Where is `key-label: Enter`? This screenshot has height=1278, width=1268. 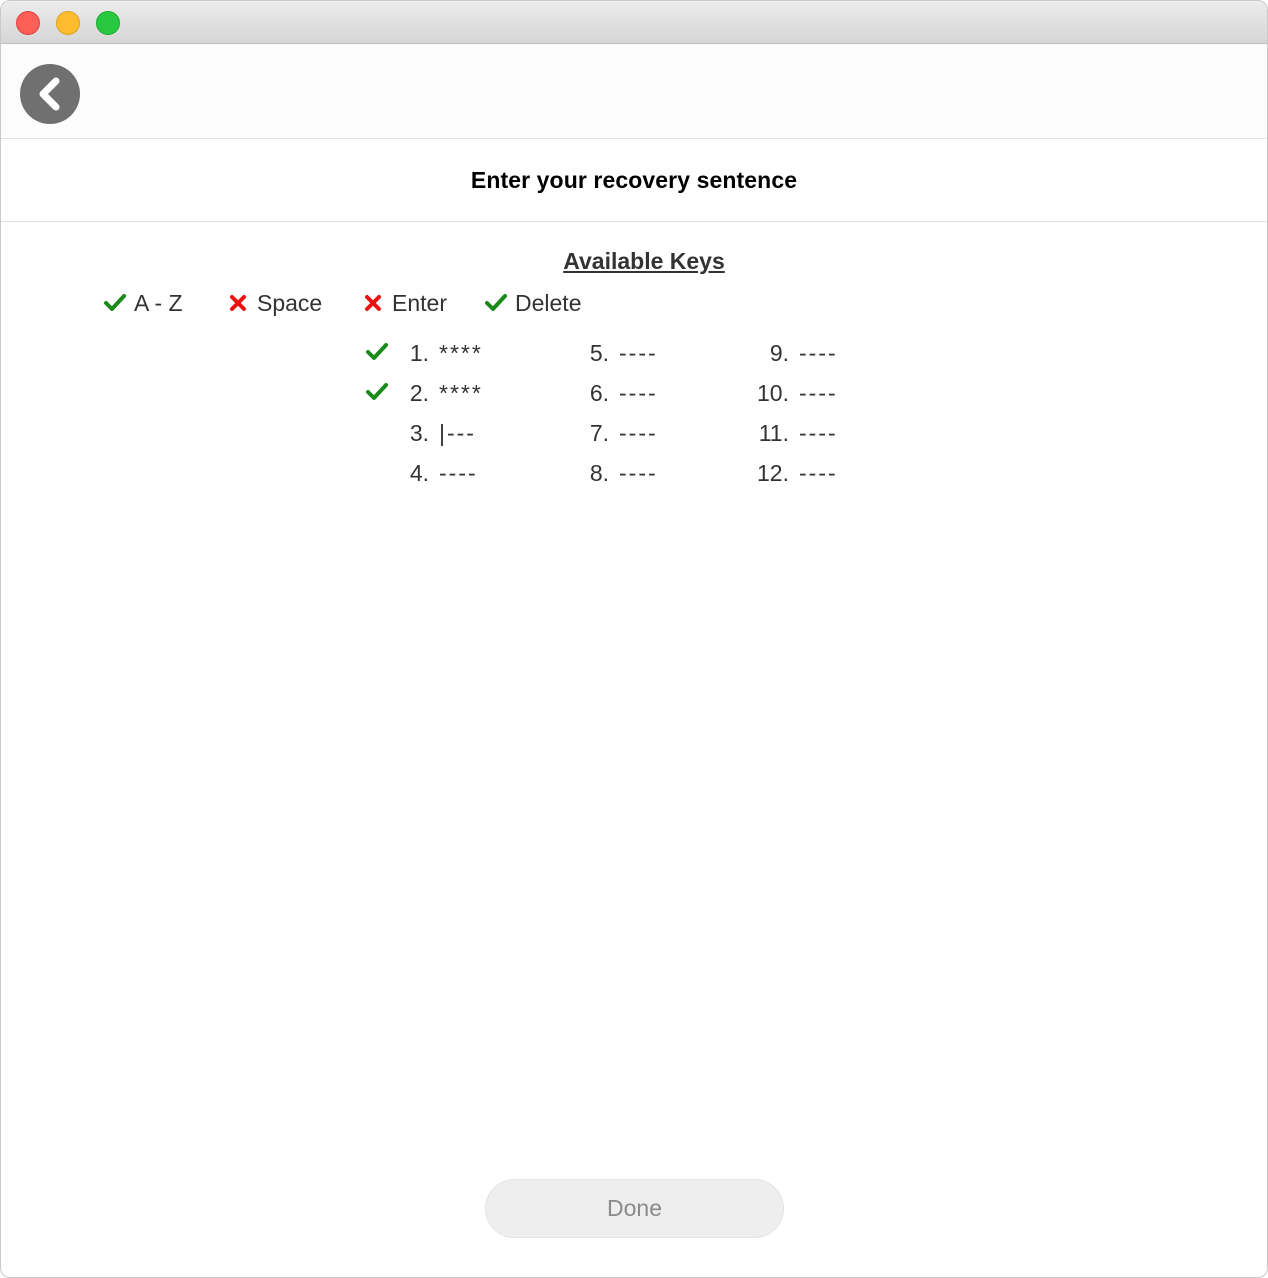 key-label: Enter is located at coordinates (419, 302).